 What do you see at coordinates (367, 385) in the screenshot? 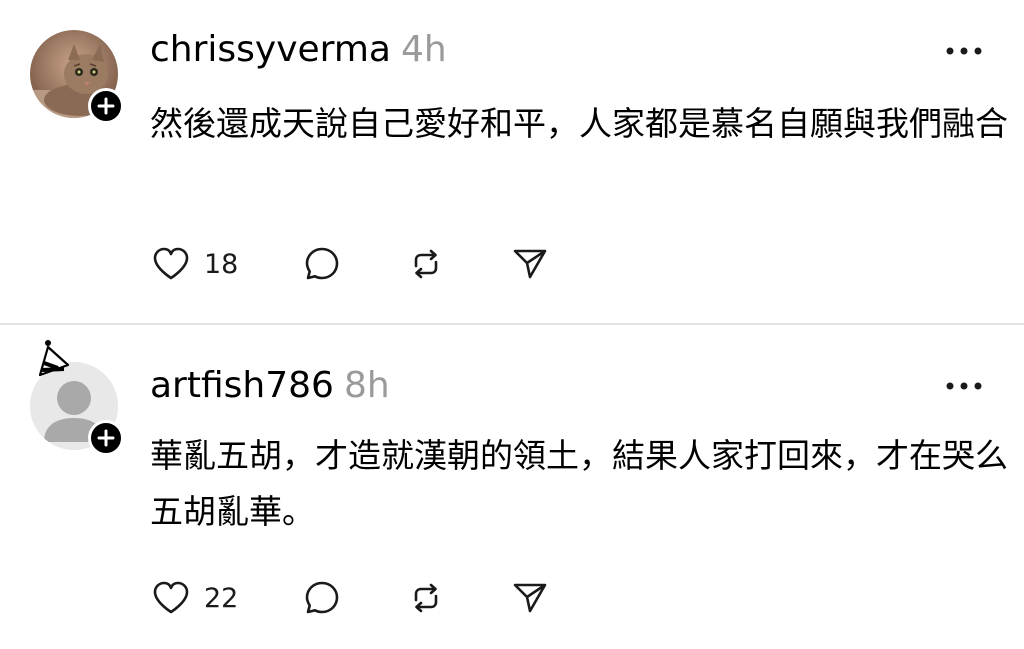
I see `timestamp: 8h` at bounding box center [367, 385].